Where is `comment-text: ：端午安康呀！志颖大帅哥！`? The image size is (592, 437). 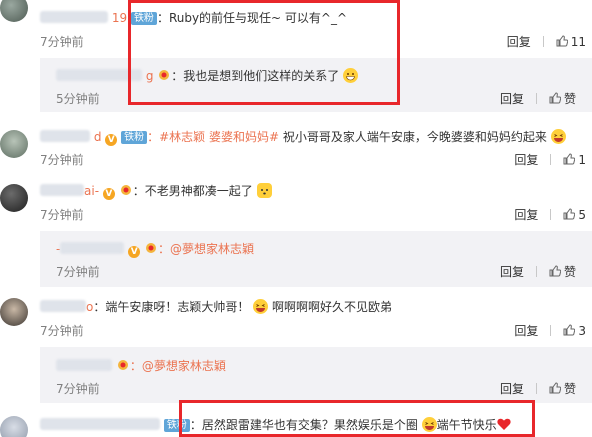
comment-text: ：端午安康呀！志颖大帅哥！ is located at coordinates (171, 307).